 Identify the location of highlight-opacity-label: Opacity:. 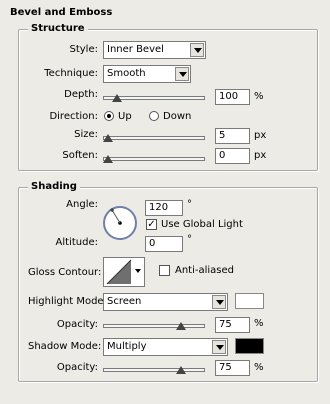
(77, 324).